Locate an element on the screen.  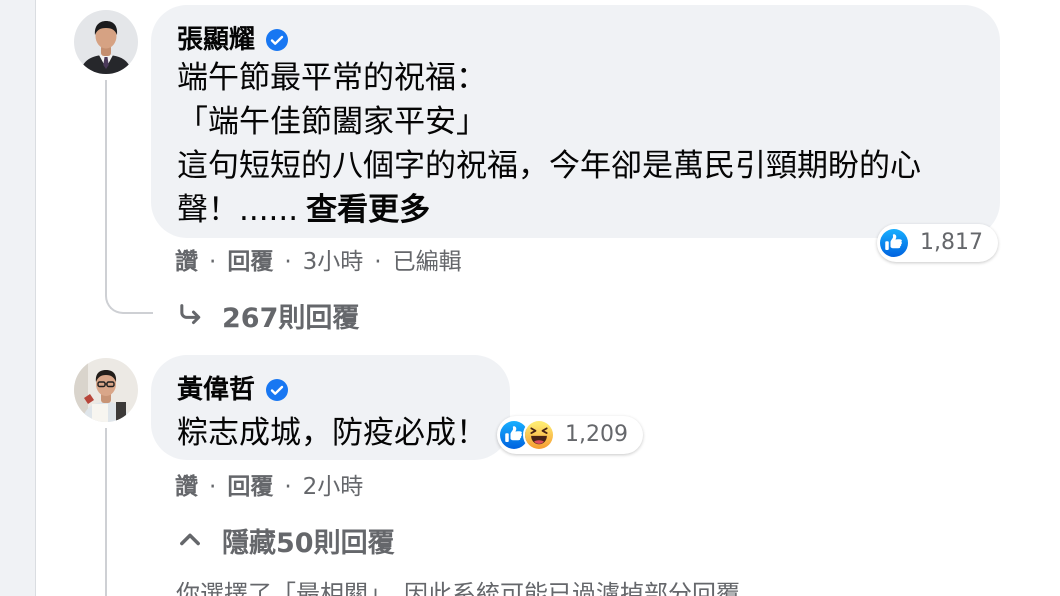
reaction-summary: 1,817 is located at coordinates (937, 243).